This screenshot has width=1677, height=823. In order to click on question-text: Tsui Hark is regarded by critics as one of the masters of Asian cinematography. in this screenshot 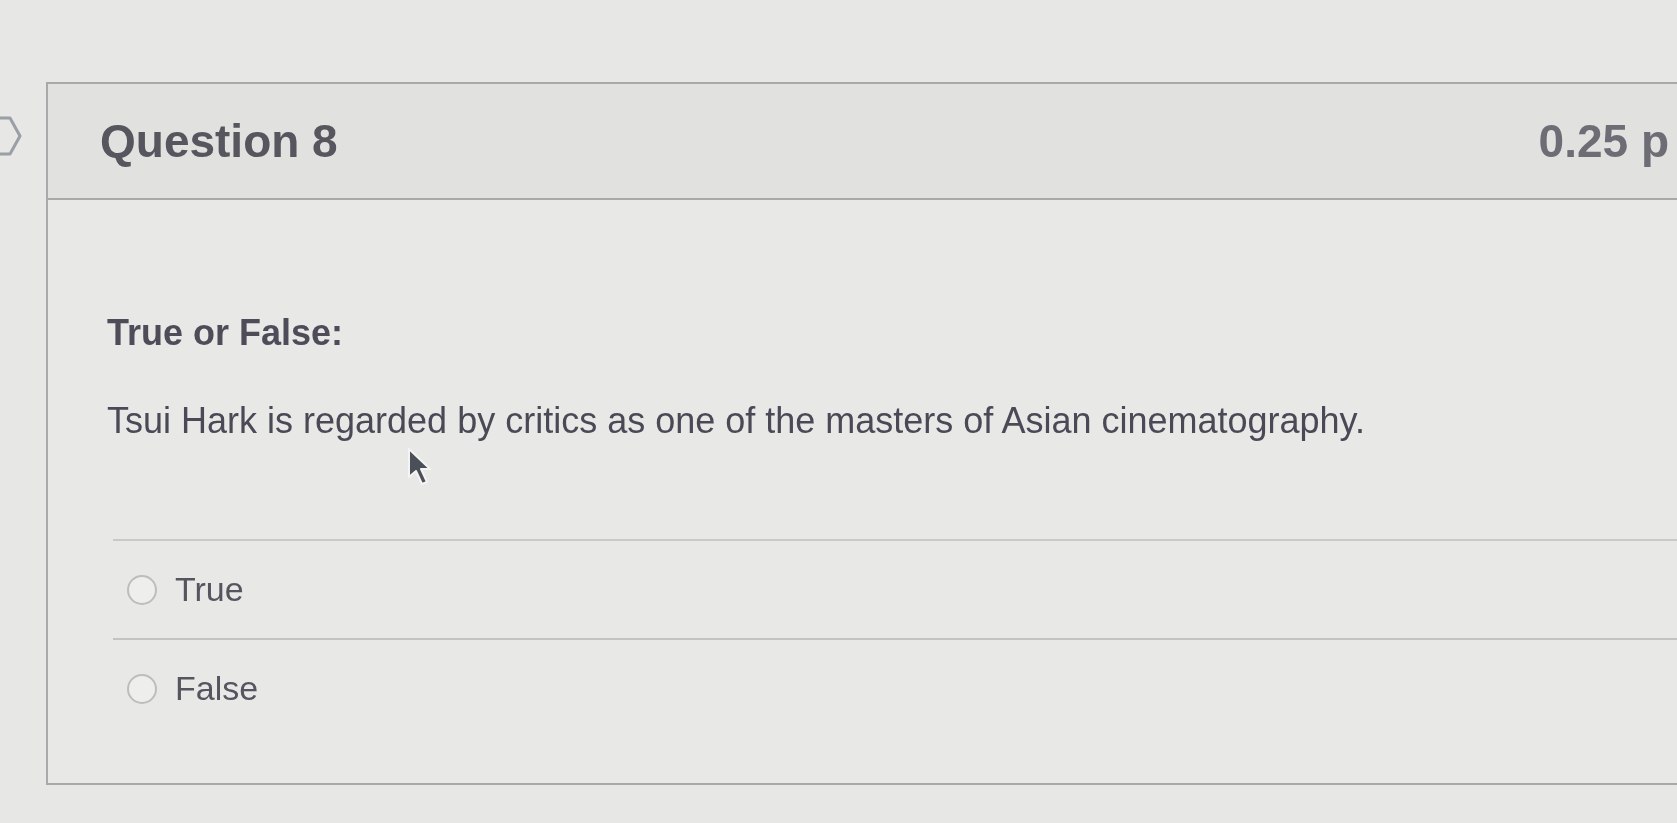, I will do `click(736, 420)`.